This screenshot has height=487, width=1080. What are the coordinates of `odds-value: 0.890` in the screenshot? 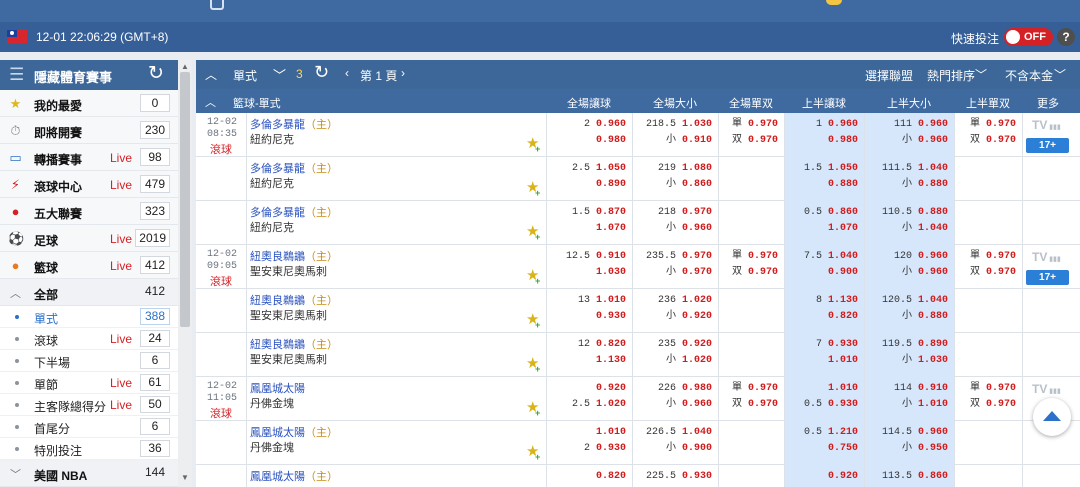 It's located at (933, 344).